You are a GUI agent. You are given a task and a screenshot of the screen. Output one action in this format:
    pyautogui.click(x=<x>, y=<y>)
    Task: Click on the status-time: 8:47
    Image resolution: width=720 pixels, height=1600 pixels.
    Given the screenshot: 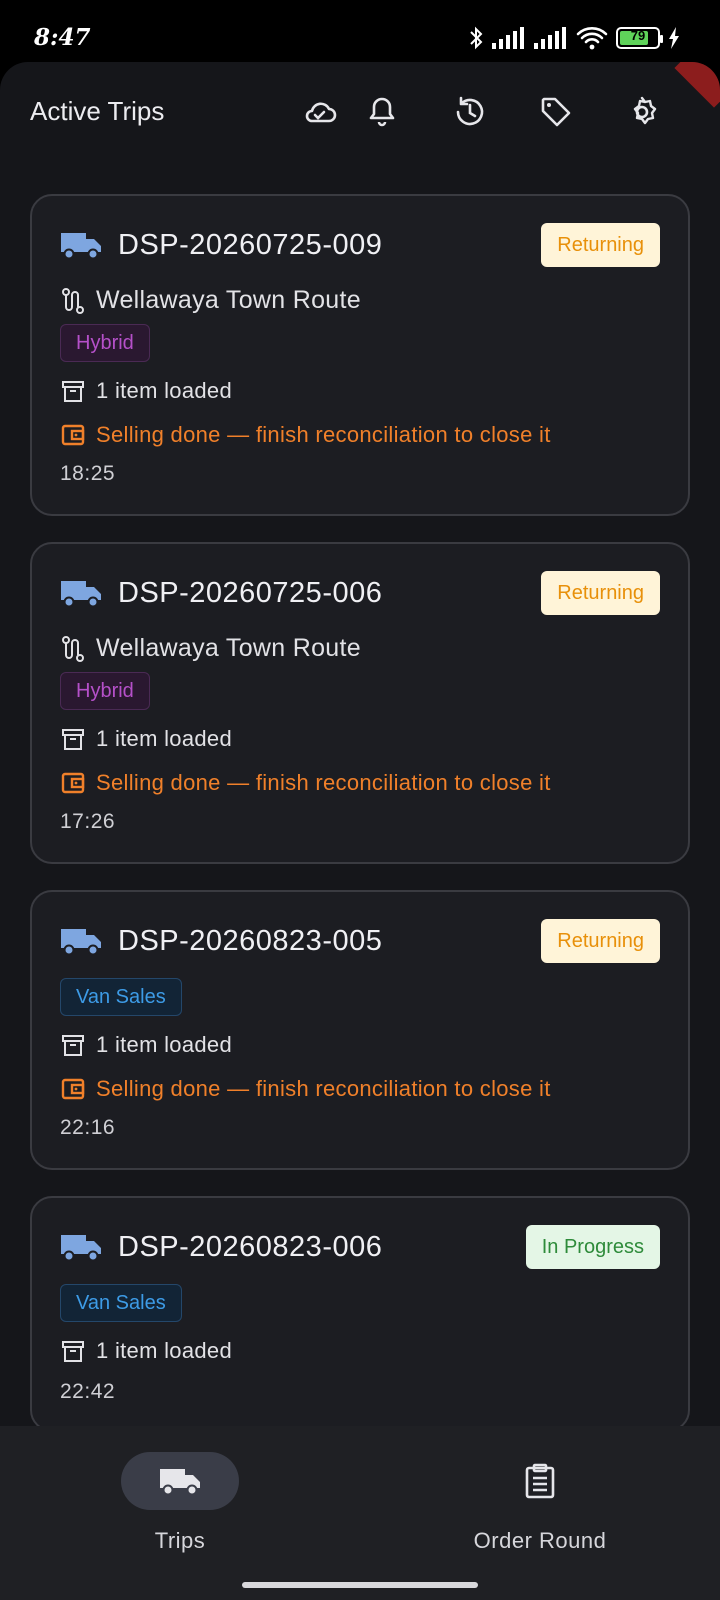 What is the action you would take?
    pyautogui.click(x=62, y=37)
    